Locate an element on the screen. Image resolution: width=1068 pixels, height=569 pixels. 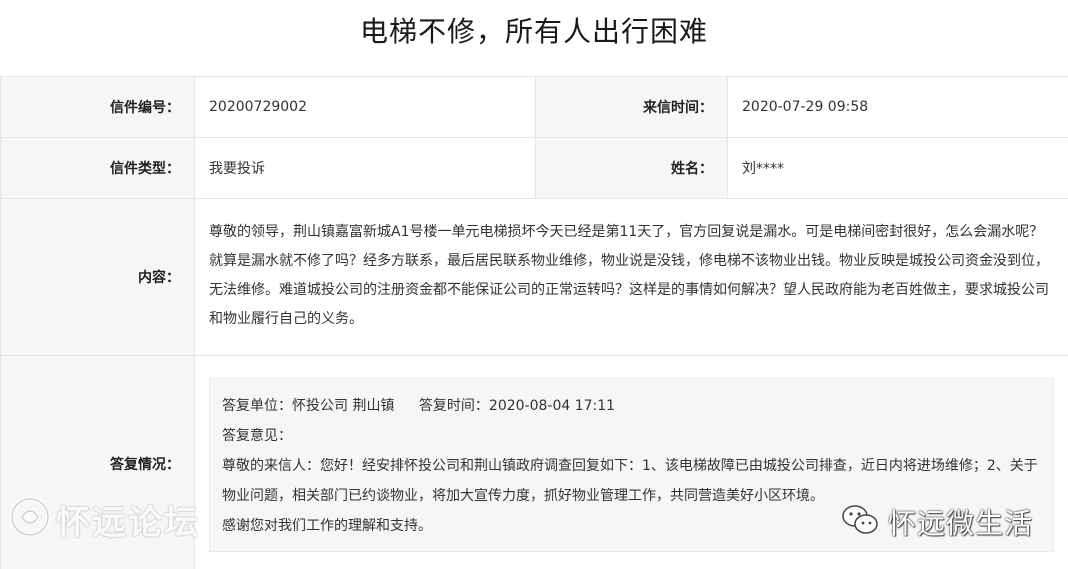
letter-number-label: 信件编号： is located at coordinates (97, 107).